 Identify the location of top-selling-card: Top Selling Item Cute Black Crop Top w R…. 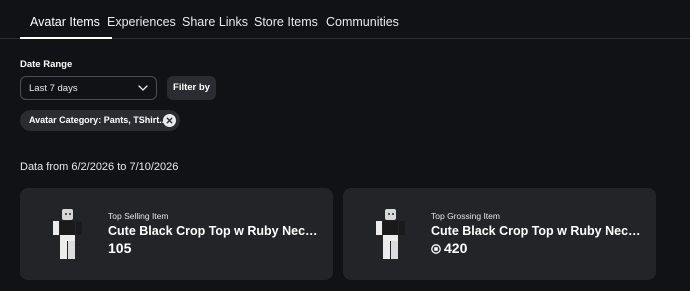
(176, 234).